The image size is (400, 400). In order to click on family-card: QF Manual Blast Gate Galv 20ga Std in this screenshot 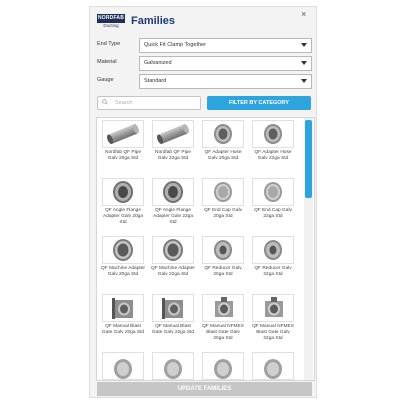, I will do `click(123, 322)`.